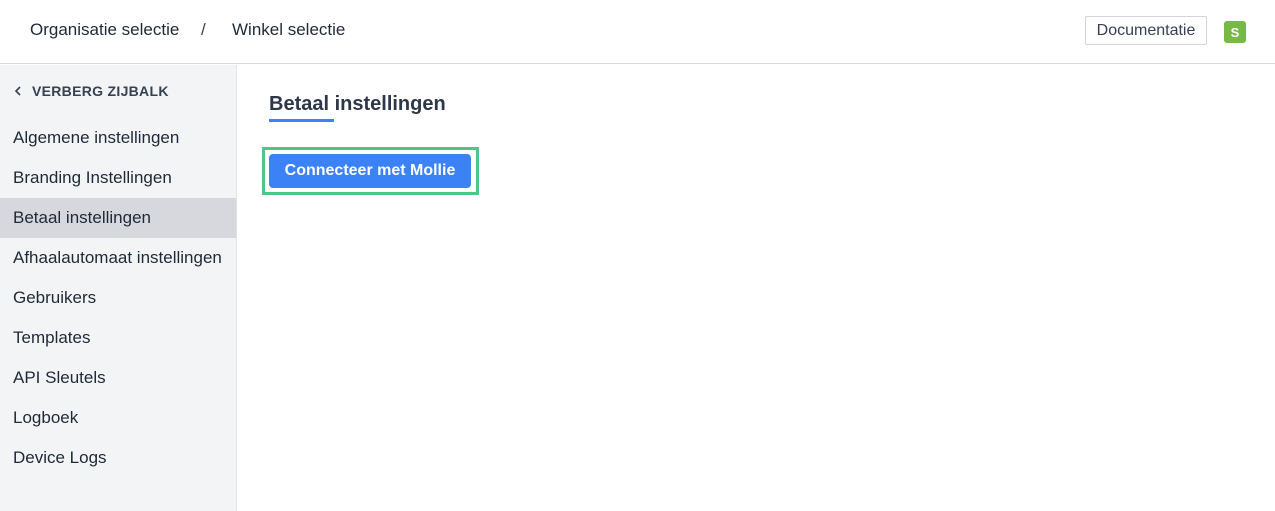  I want to click on breadcrumb-organisation: Organisatie selectie, so click(104, 30).